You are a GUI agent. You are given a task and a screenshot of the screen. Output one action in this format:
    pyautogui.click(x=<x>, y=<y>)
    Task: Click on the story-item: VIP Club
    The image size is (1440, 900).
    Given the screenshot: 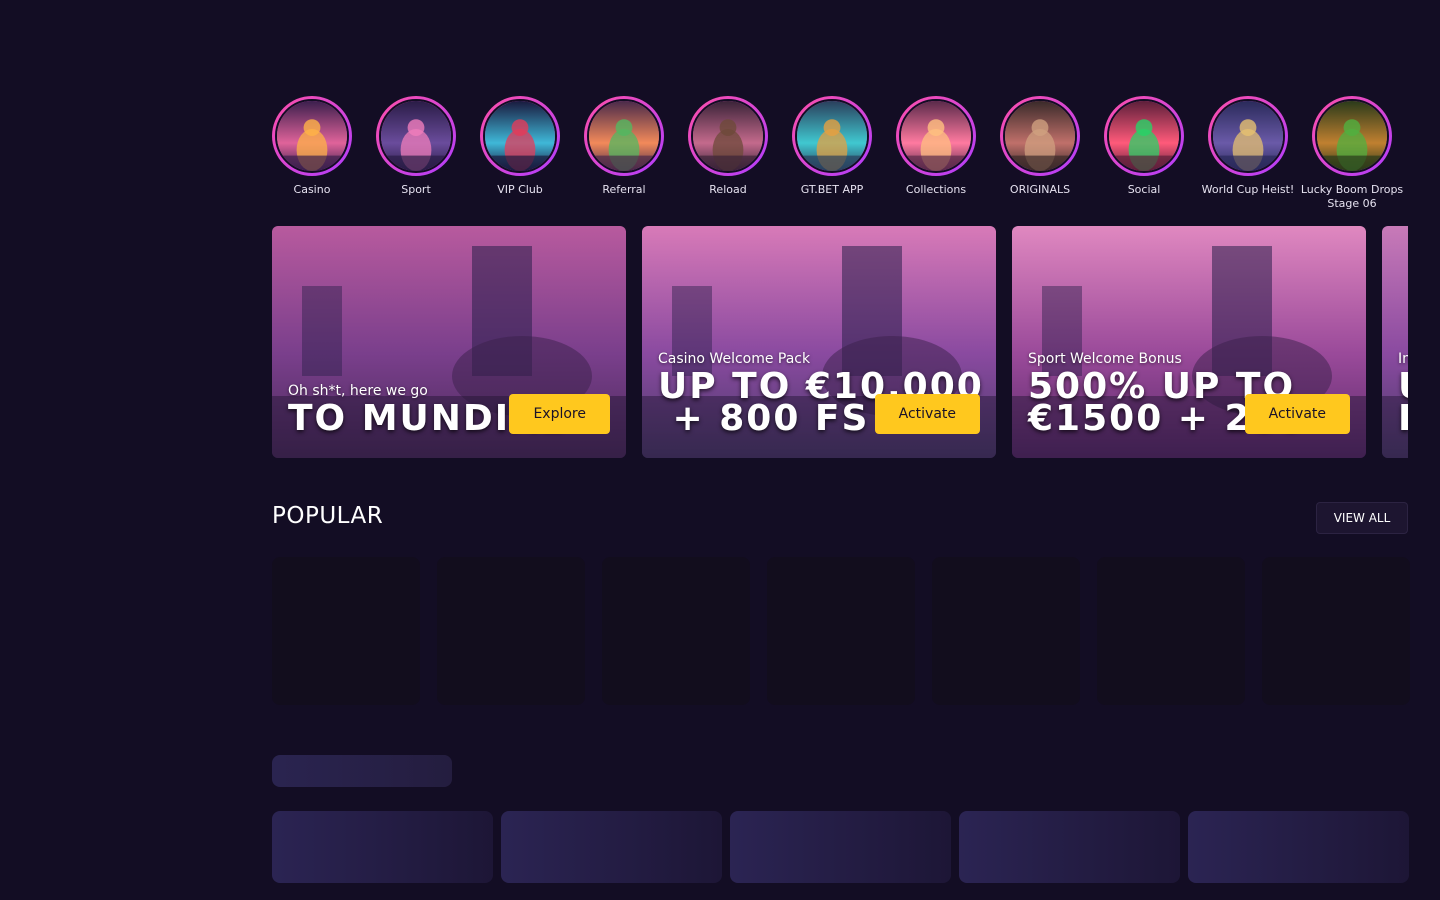 What is the action you would take?
    pyautogui.click(x=520, y=153)
    